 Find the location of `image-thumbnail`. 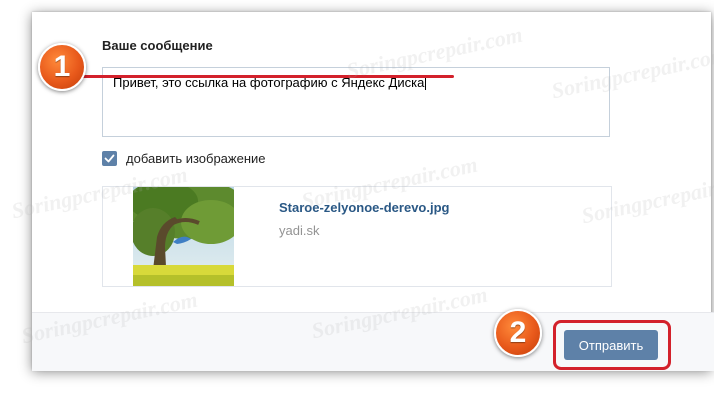

image-thumbnail is located at coordinates (183, 236).